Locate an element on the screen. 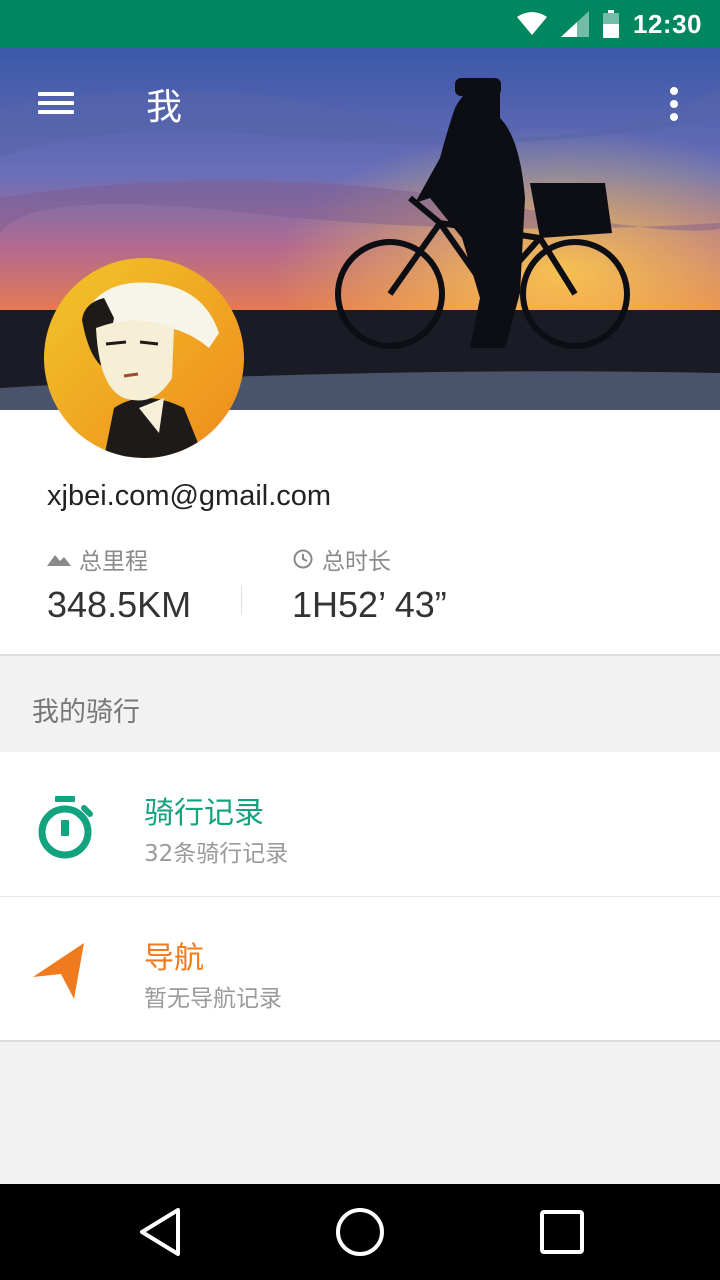 The width and height of the screenshot is (720, 1280). list-item-title: 骑行记录 is located at coordinates (204, 813).